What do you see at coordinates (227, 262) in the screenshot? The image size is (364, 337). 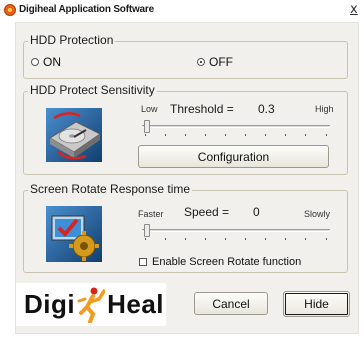 I see `enable-screen-rotate-label: Enable Screen Rotate function` at bounding box center [227, 262].